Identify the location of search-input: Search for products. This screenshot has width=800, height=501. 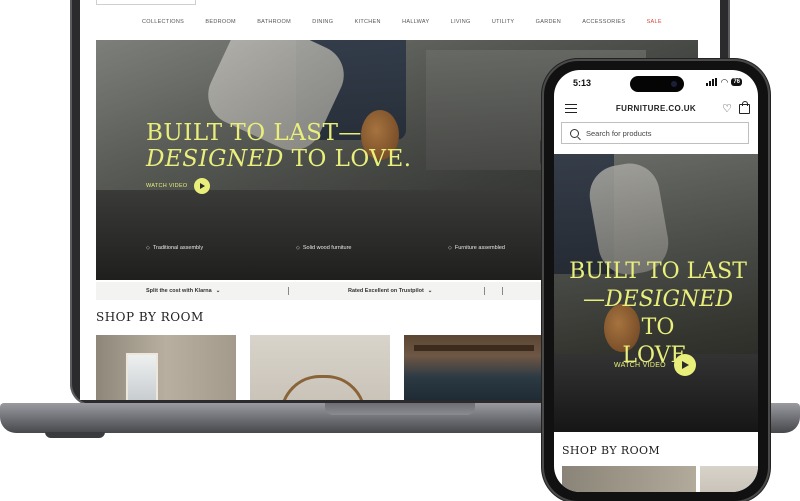
(655, 133).